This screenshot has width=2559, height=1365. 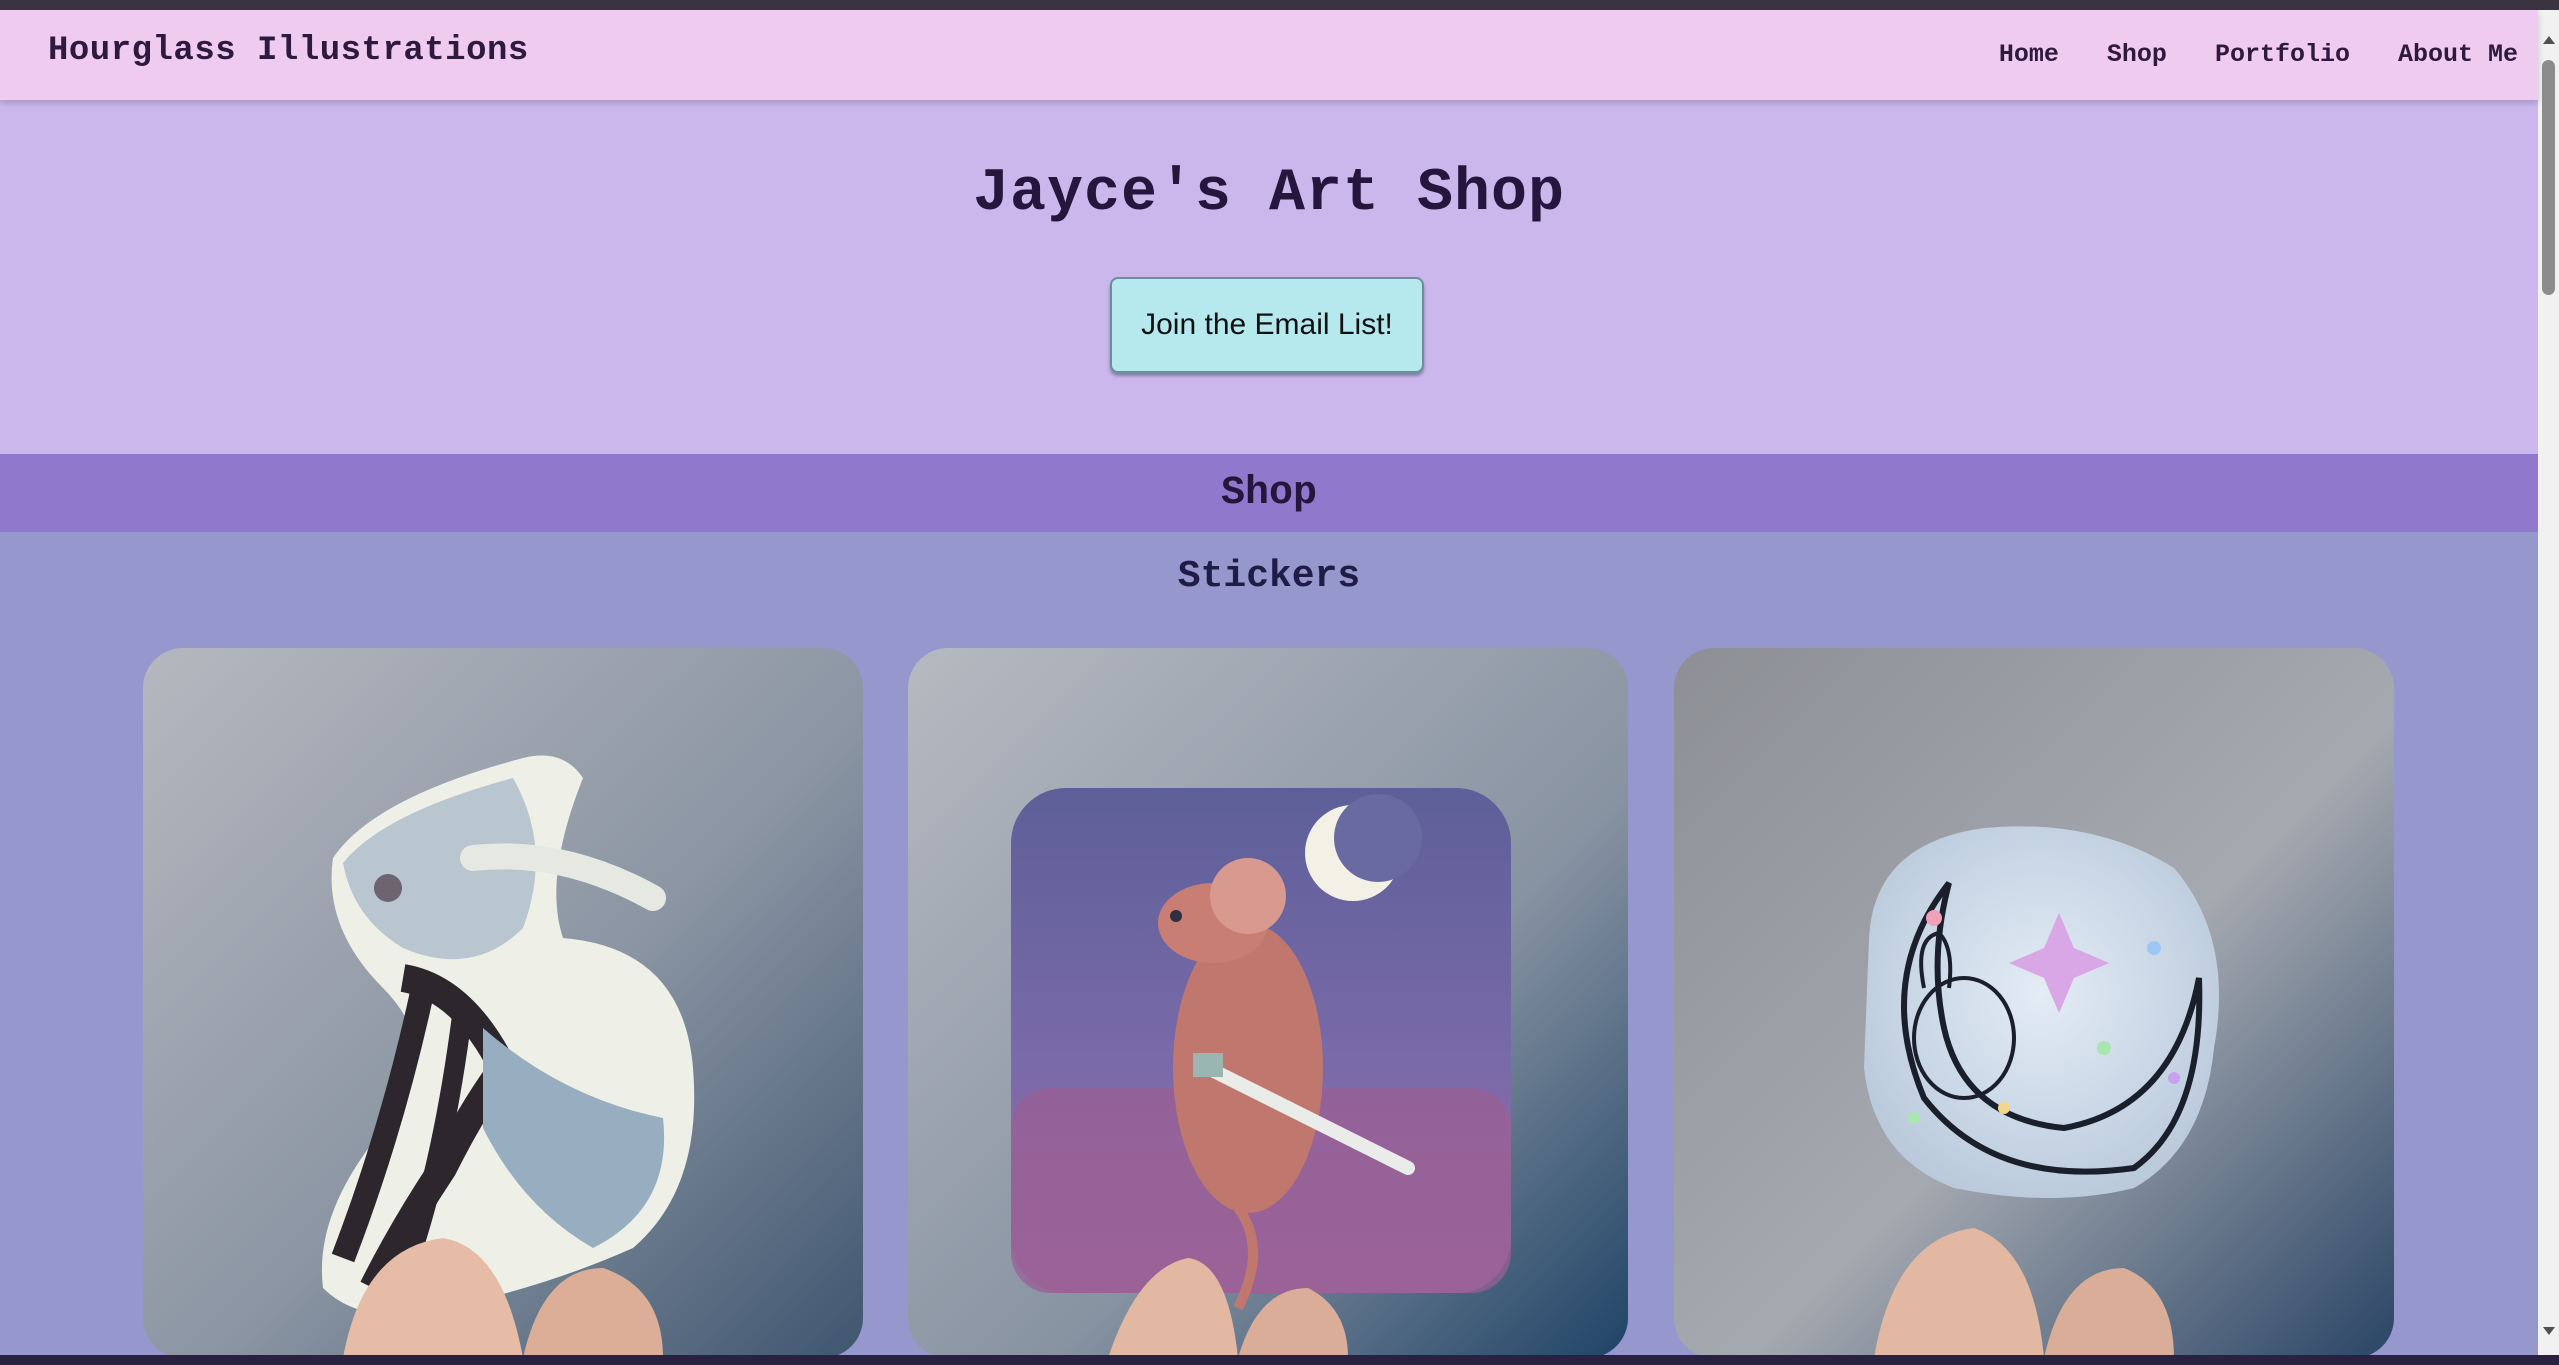 I want to click on browser-top-edge, so click(x=1279, y=5).